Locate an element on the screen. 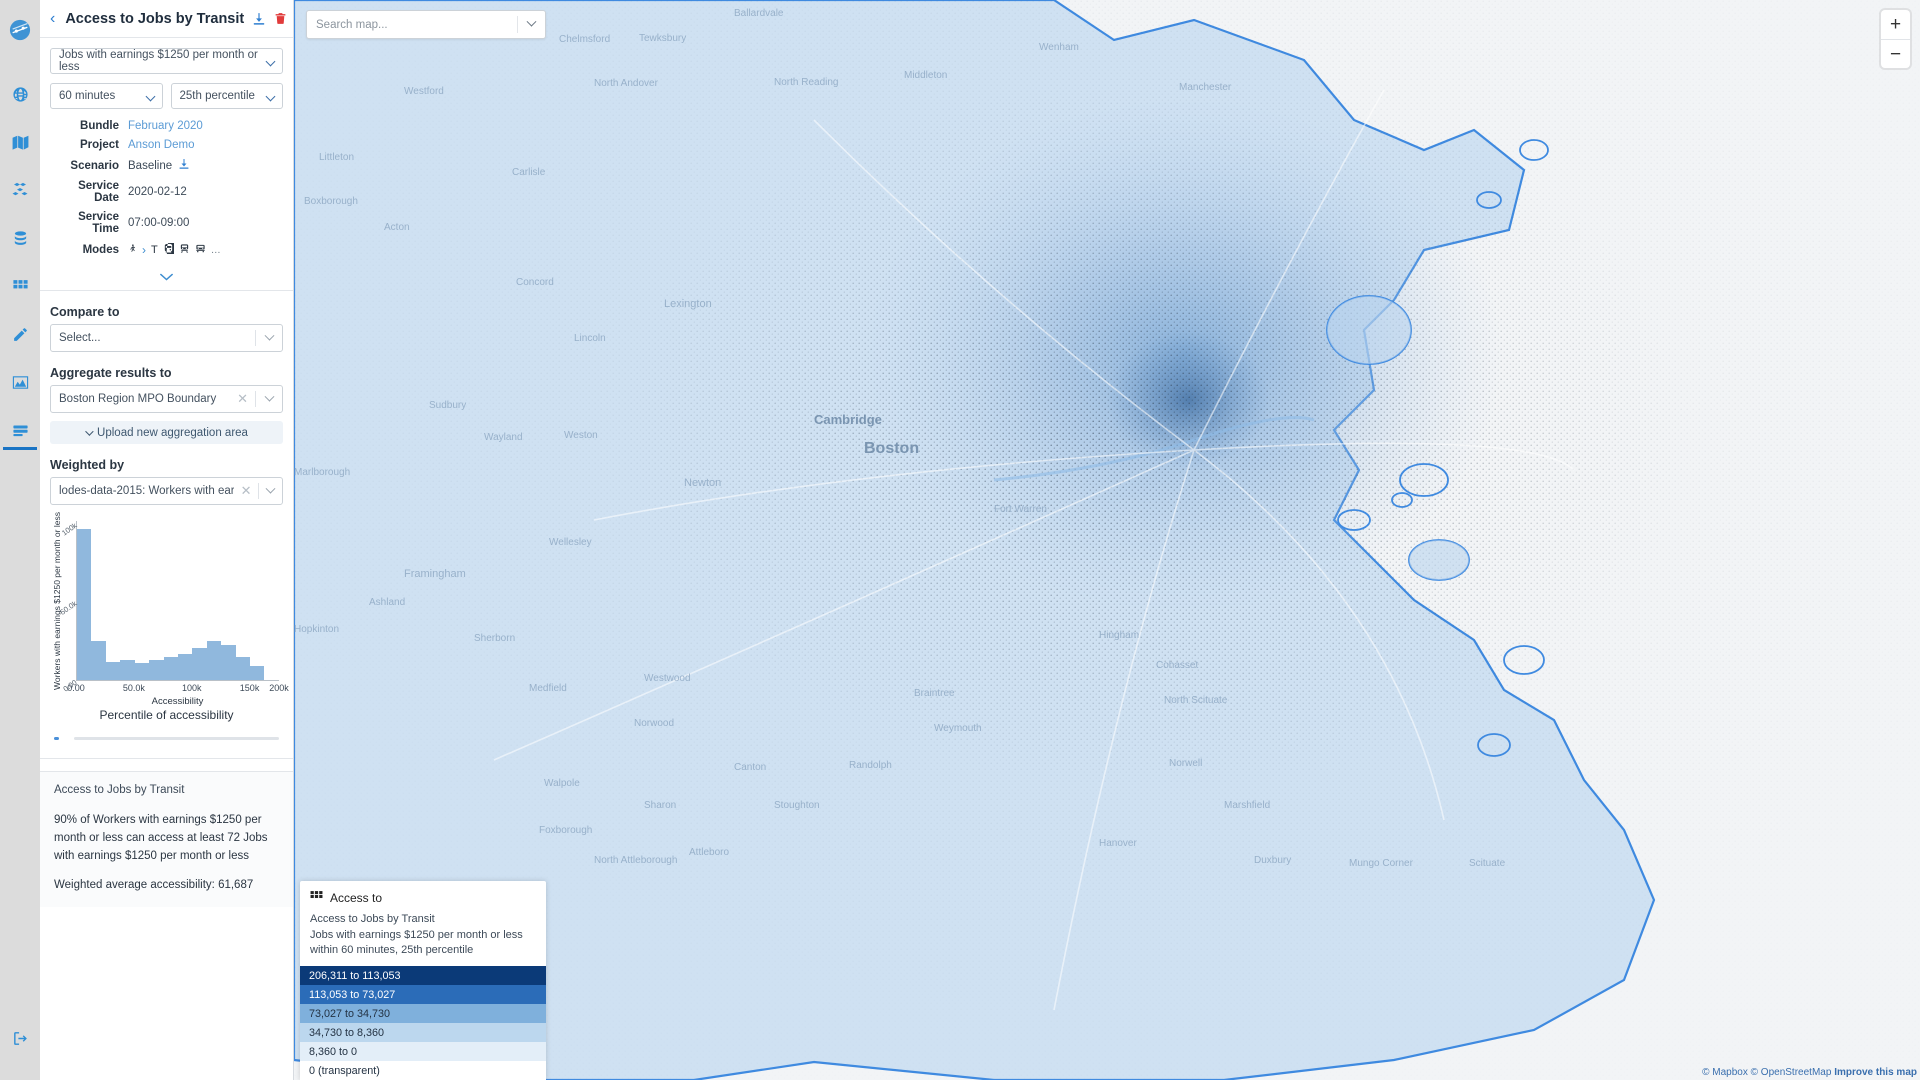 This screenshot has height=1080, width=1920. legend-row: 113,053 to 73,027 is located at coordinates (423, 994).